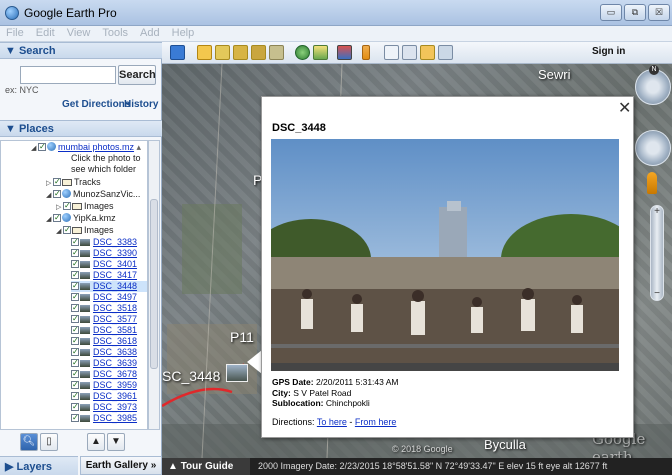  What do you see at coordinates (302, 52) in the screenshot?
I see `historical-imagery-icon` at bounding box center [302, 52].